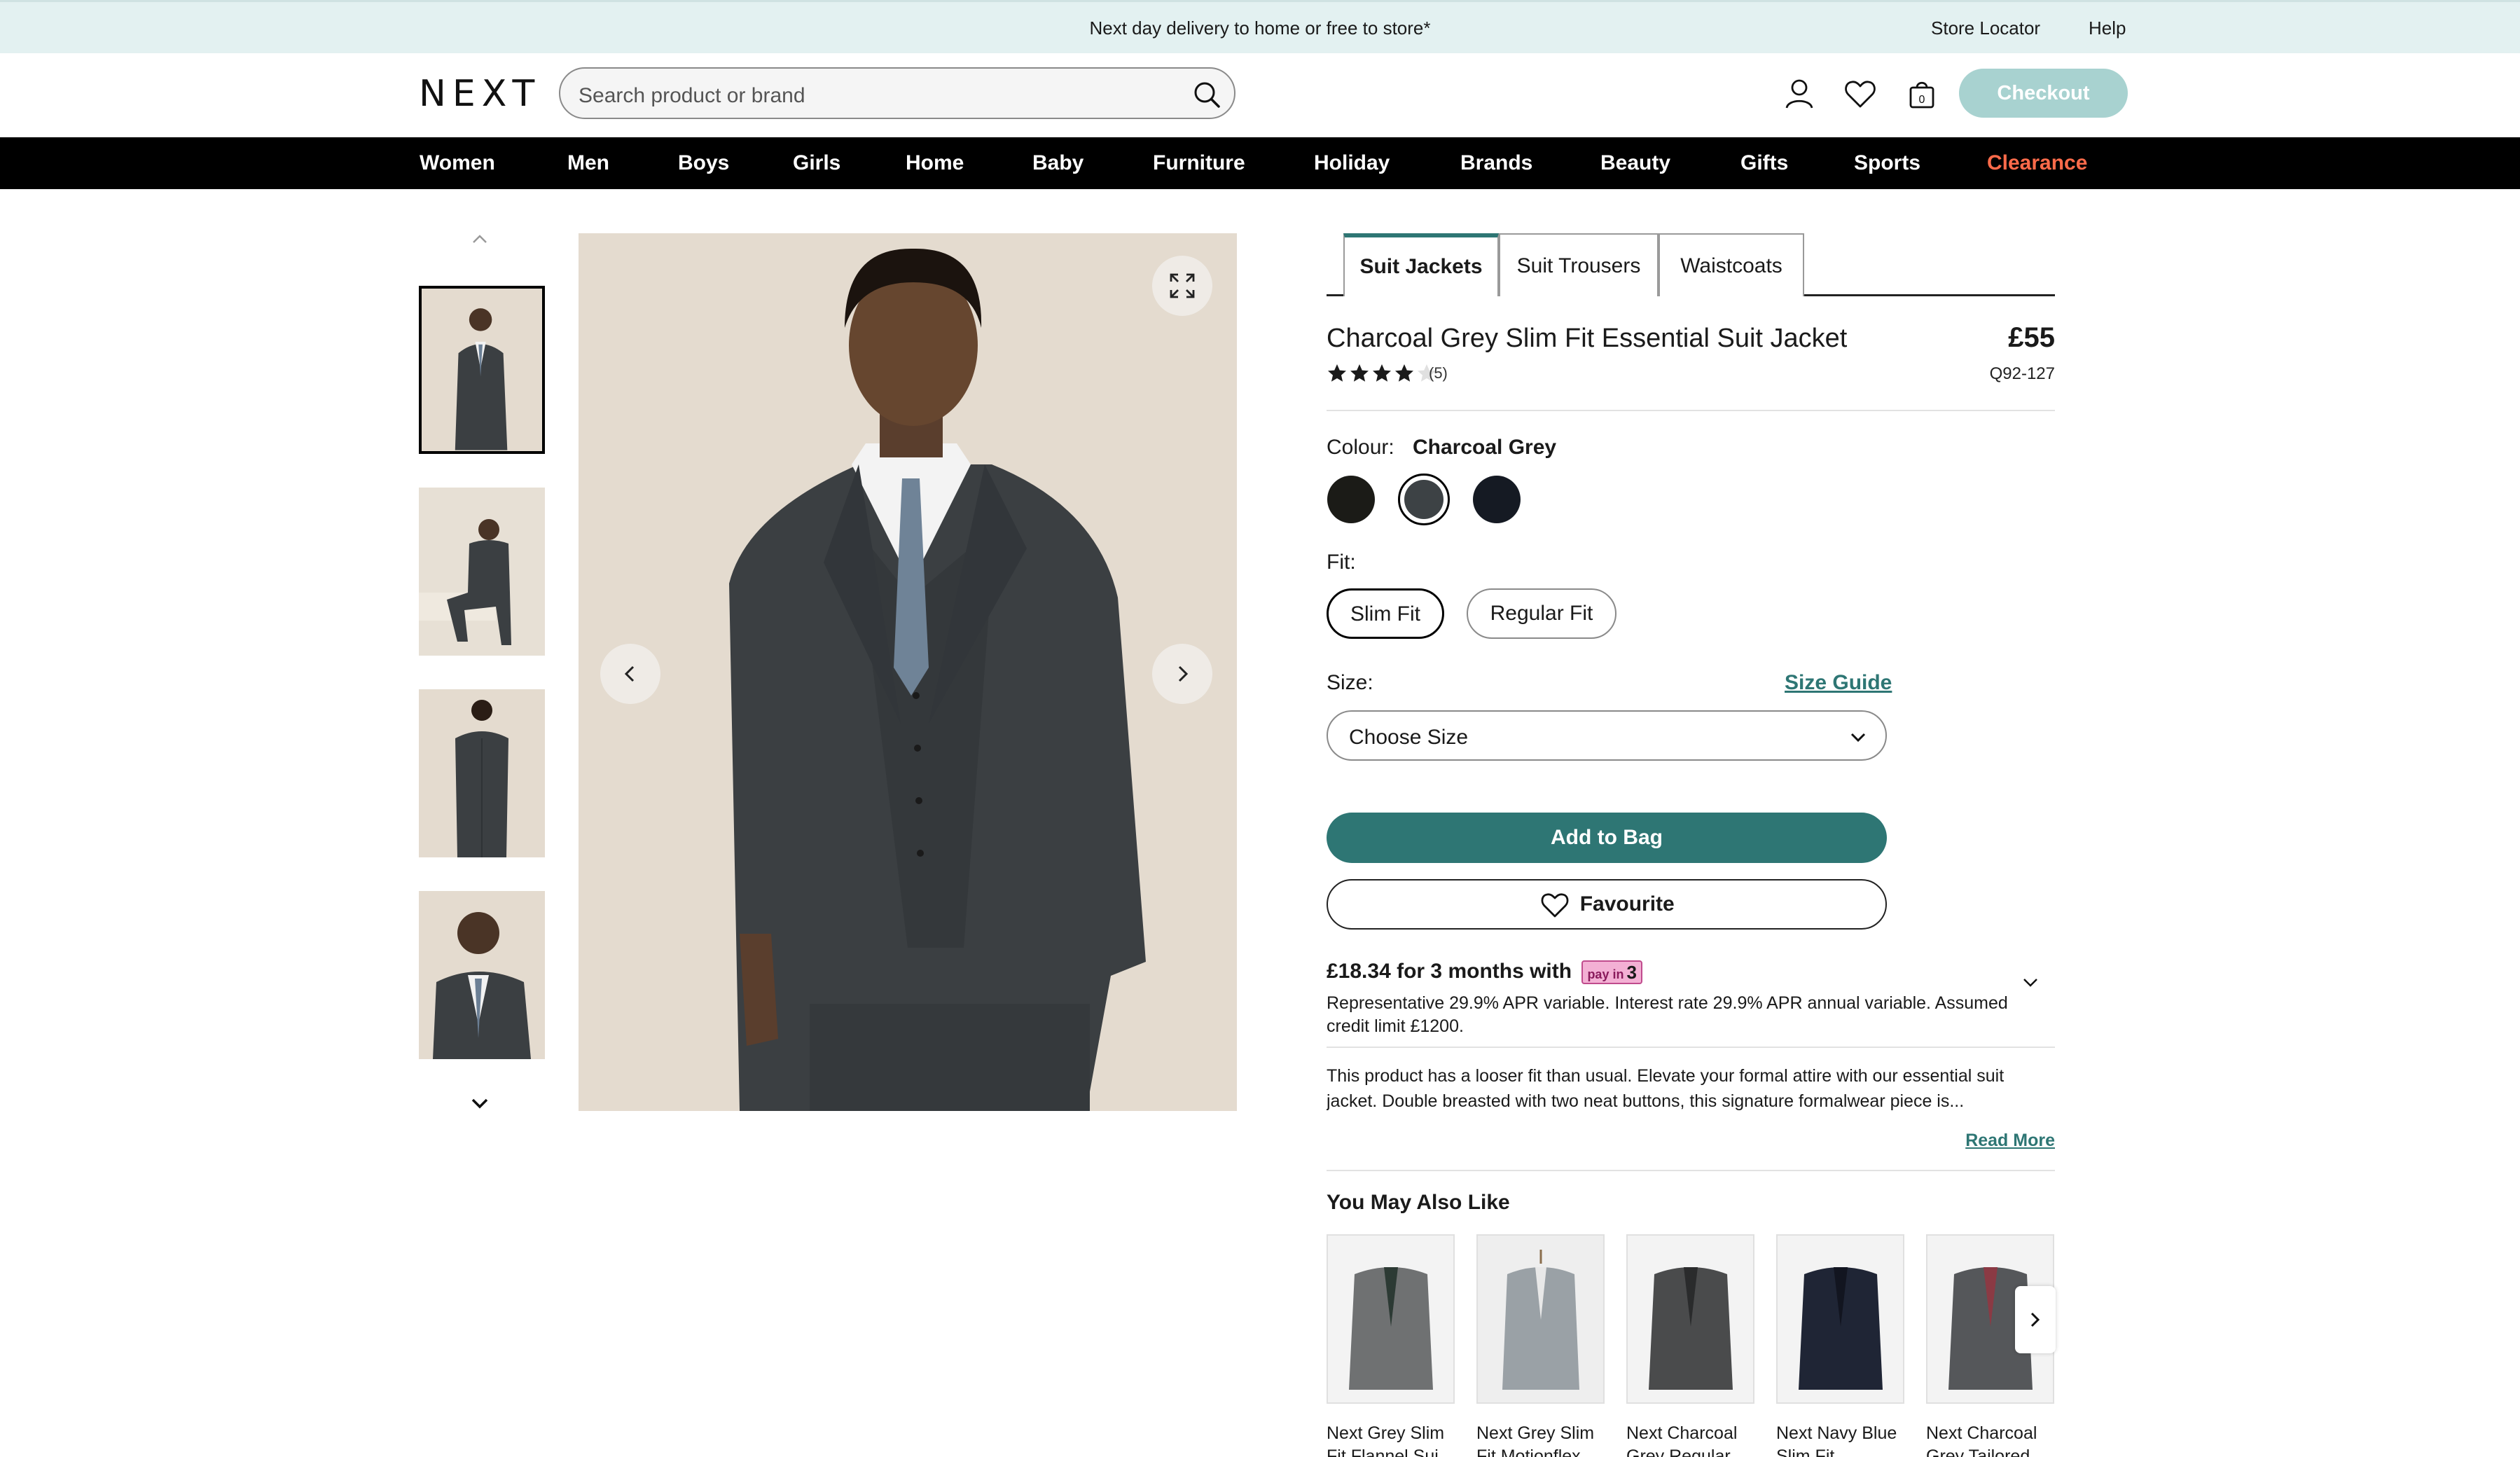 This screenshot has height=1457, width=2520. I want to click on product-type-tabs: Suit Jackets Suit Trousers Waistcoats, so click(1691, 264).